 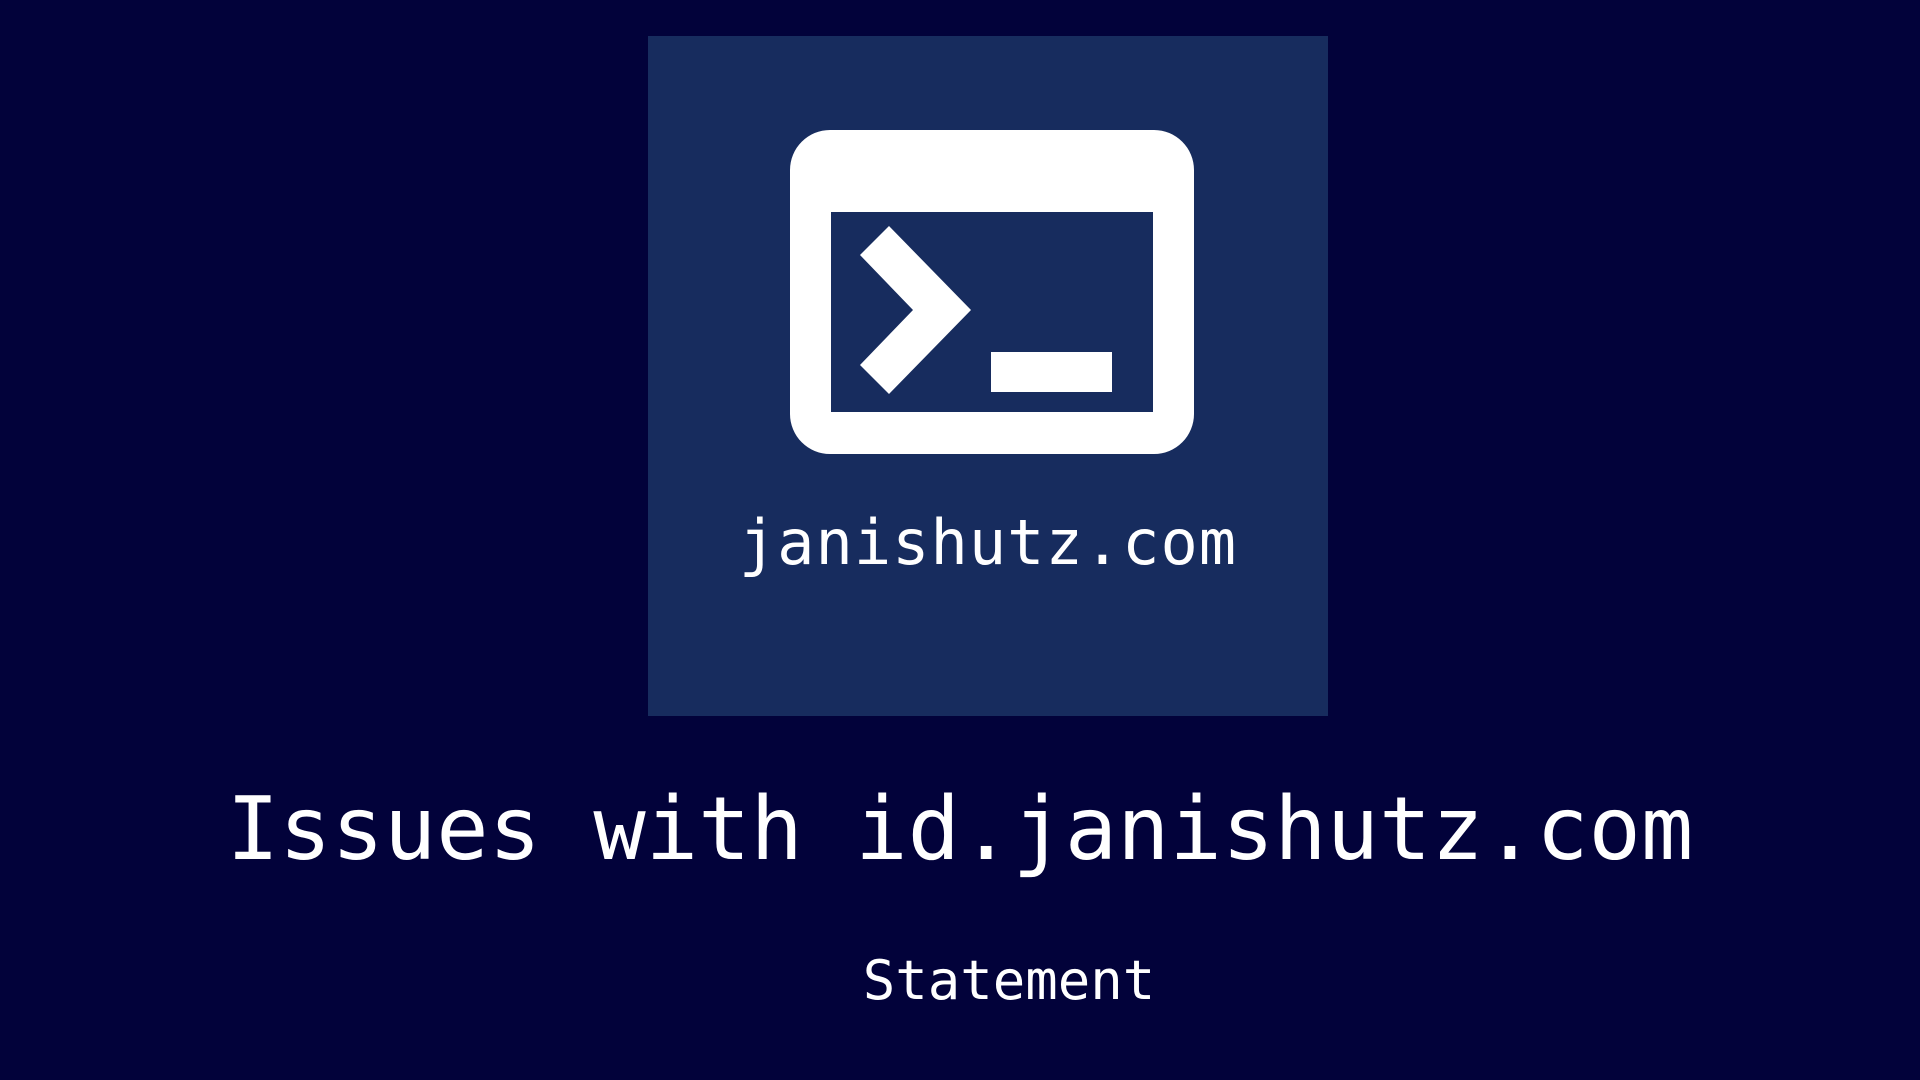 What do you see at coordinates (960, 829) in the screenshot?
I see `page-title: Issues with id.janishutz.com` at bounding box center [960, 829].